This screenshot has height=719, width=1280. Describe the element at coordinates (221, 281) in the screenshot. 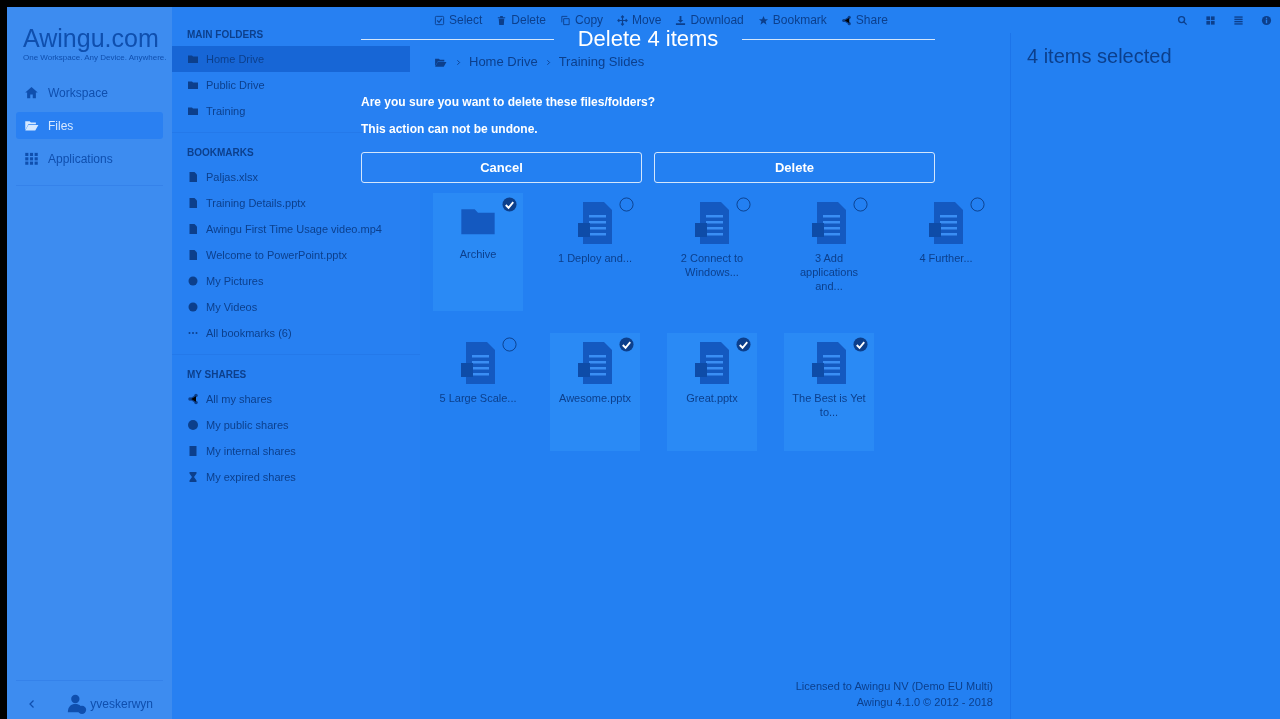

I see `folder-item: My Pictures` at that location.